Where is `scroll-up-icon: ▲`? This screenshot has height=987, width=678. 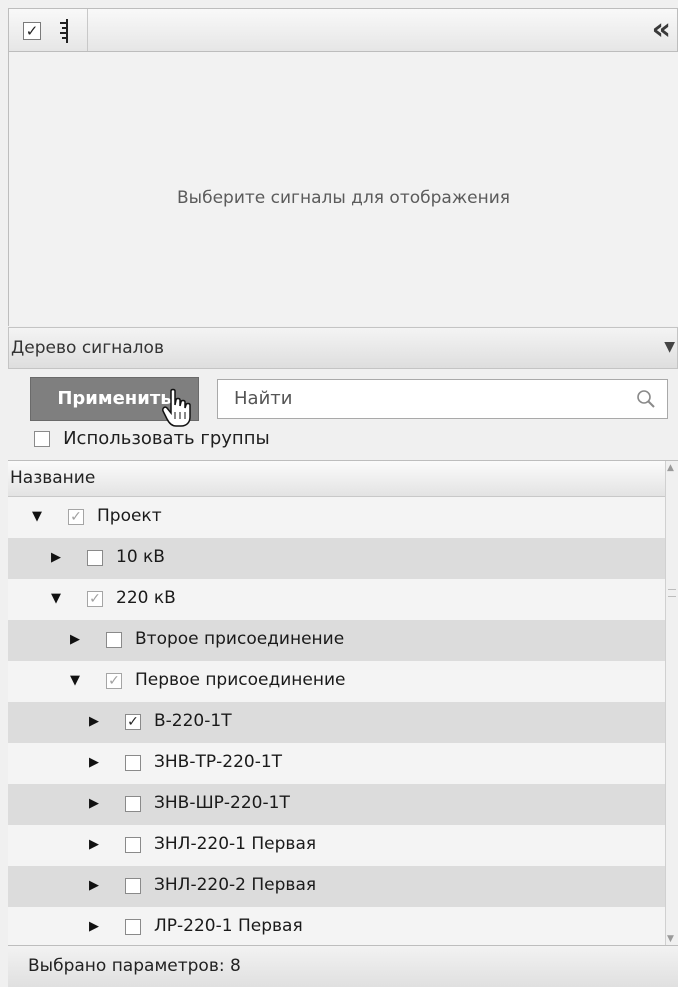 scroll-up-icon: ▲ is located at coordinates (670, 468).